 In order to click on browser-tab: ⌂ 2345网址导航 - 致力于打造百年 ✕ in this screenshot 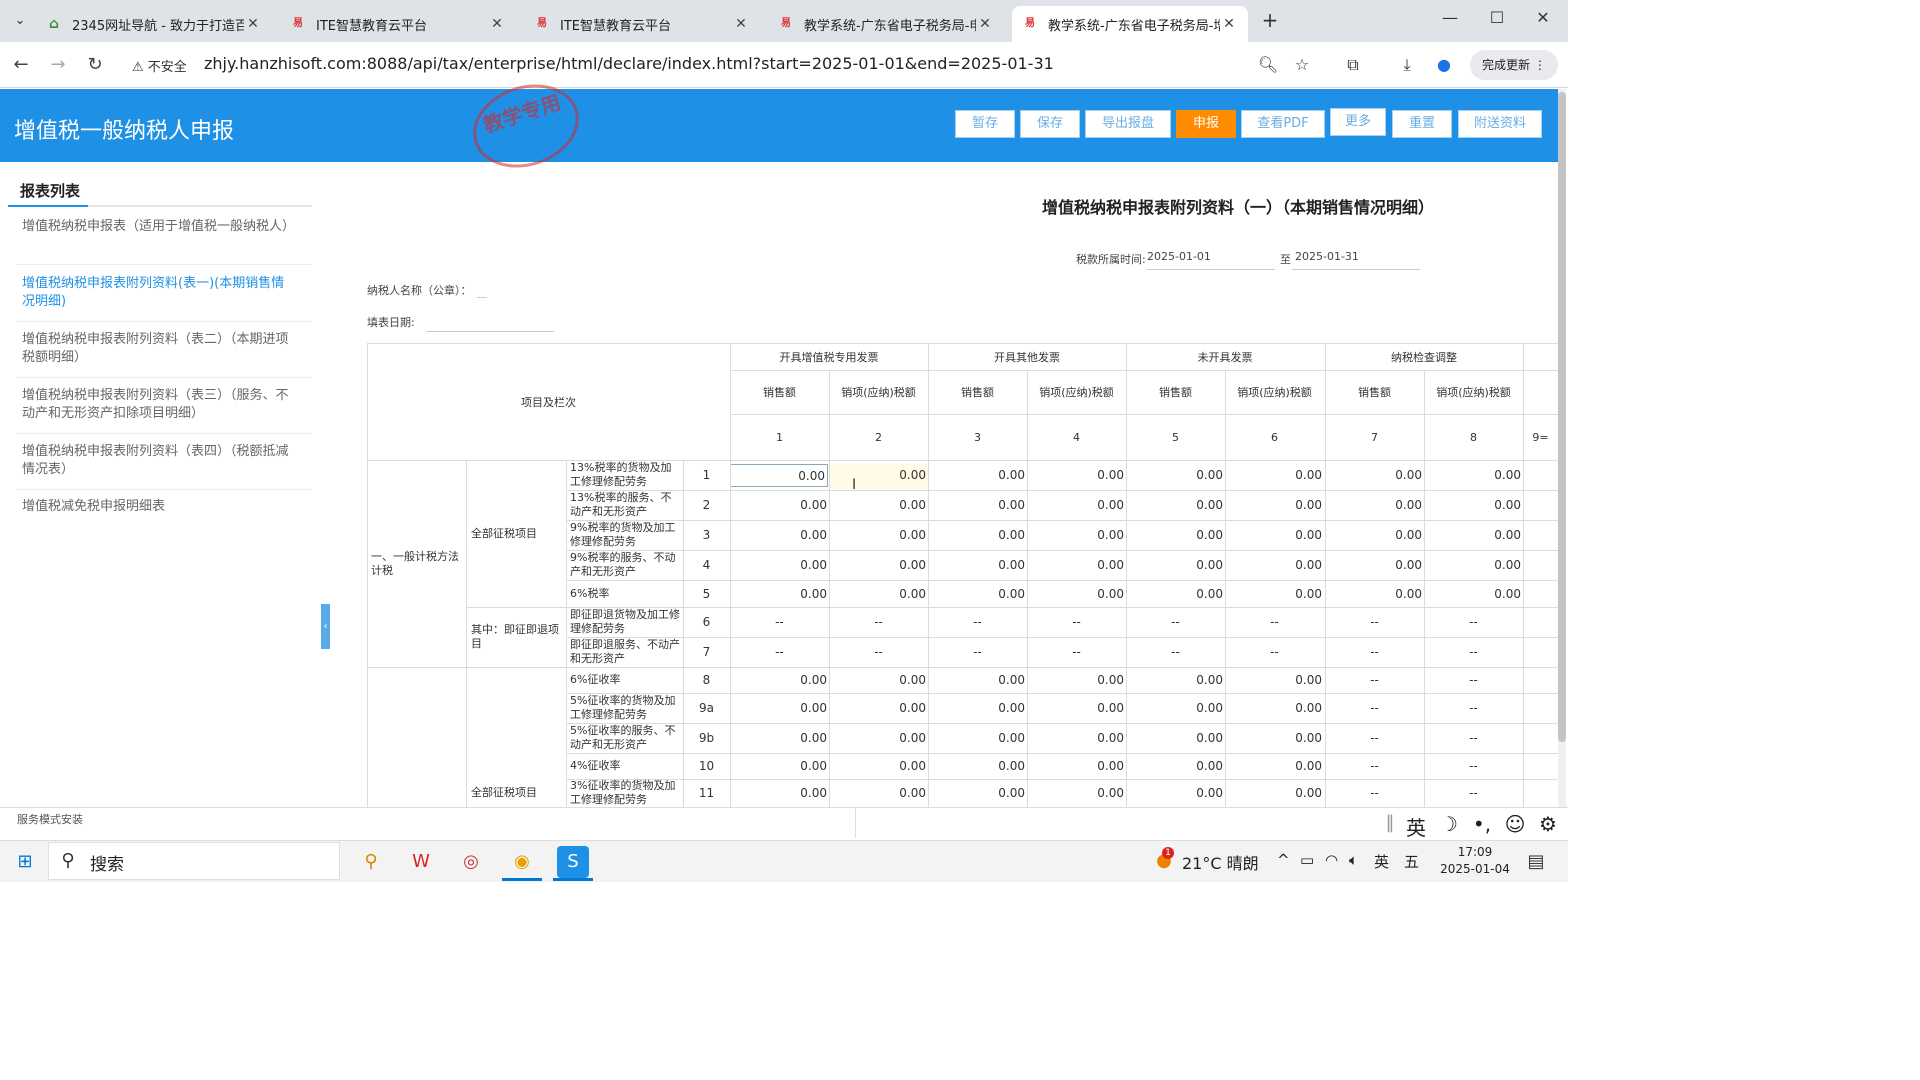, I will do `click(154, 24)`.